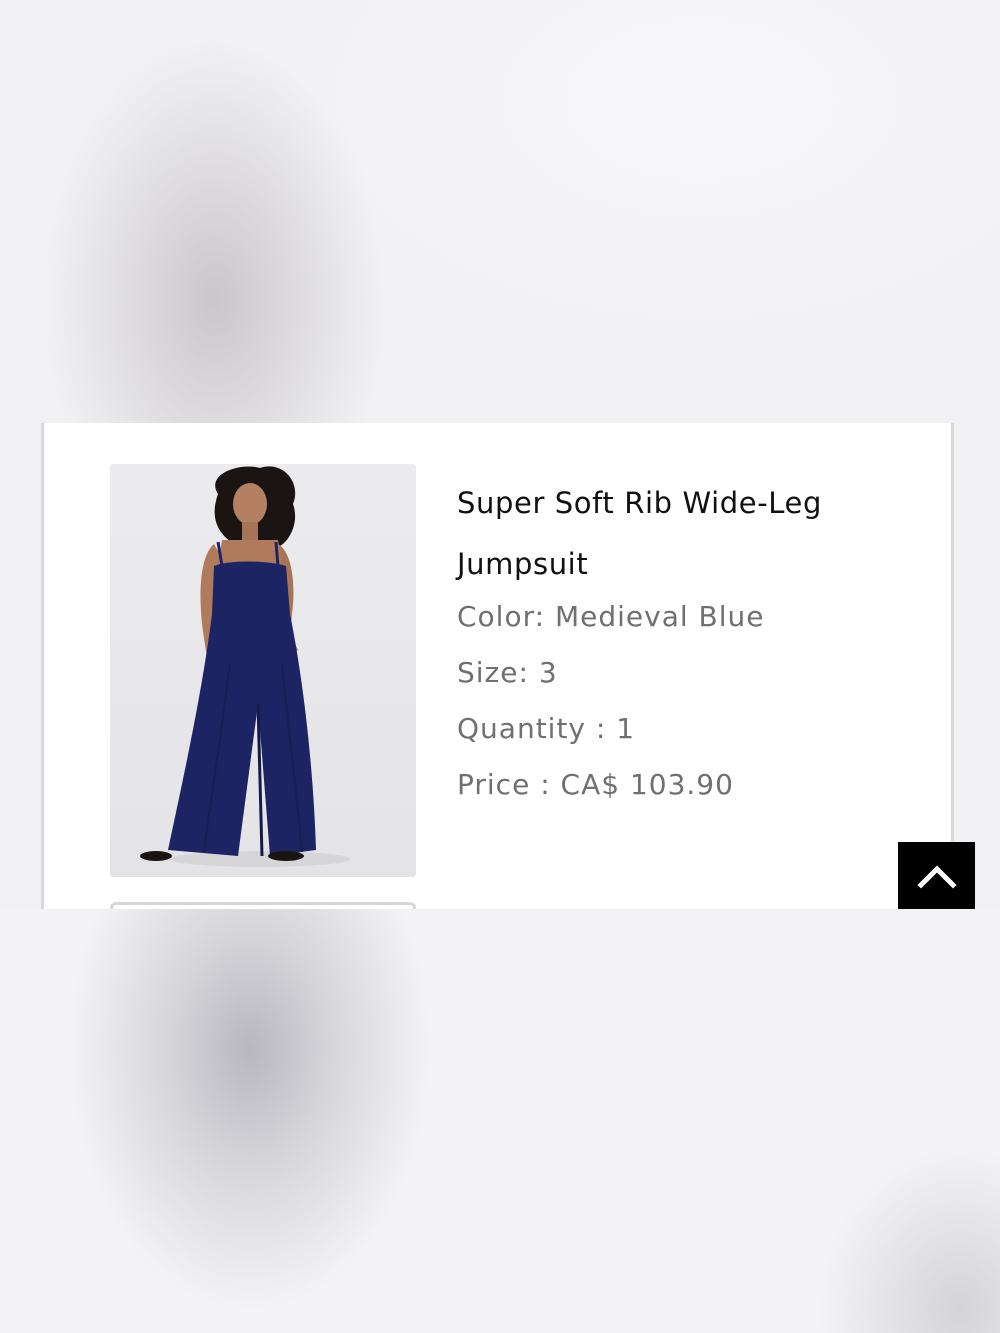  I want to click on product-title: Super Soft Rib Wide-Leg Jumpsuit, so click(687, 534).